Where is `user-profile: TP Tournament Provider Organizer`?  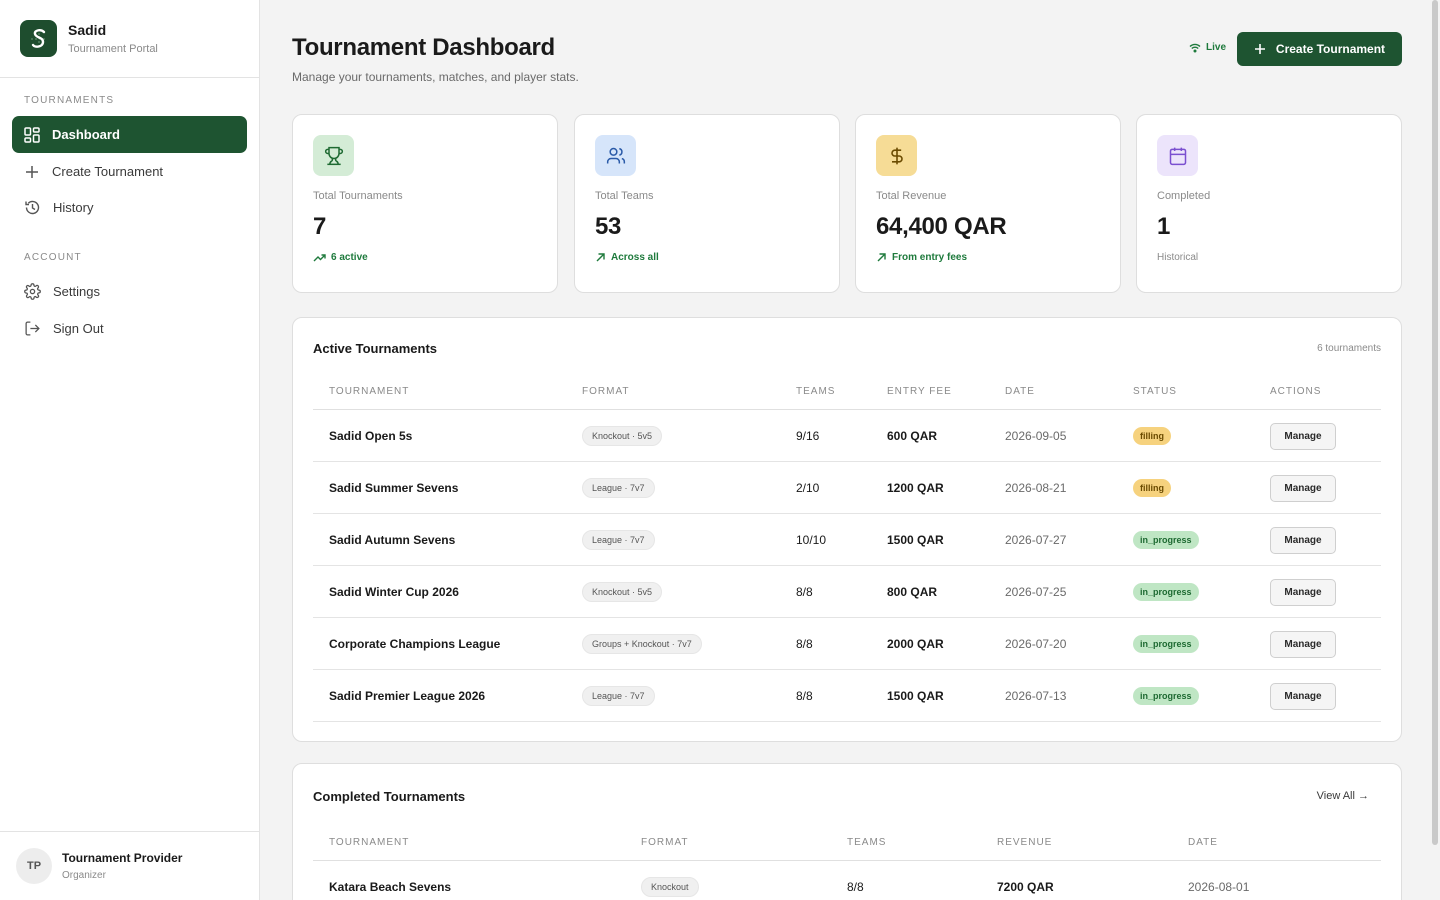
user-profile: TP Tournament Provider Organizer is located at coordinates (129, 865).